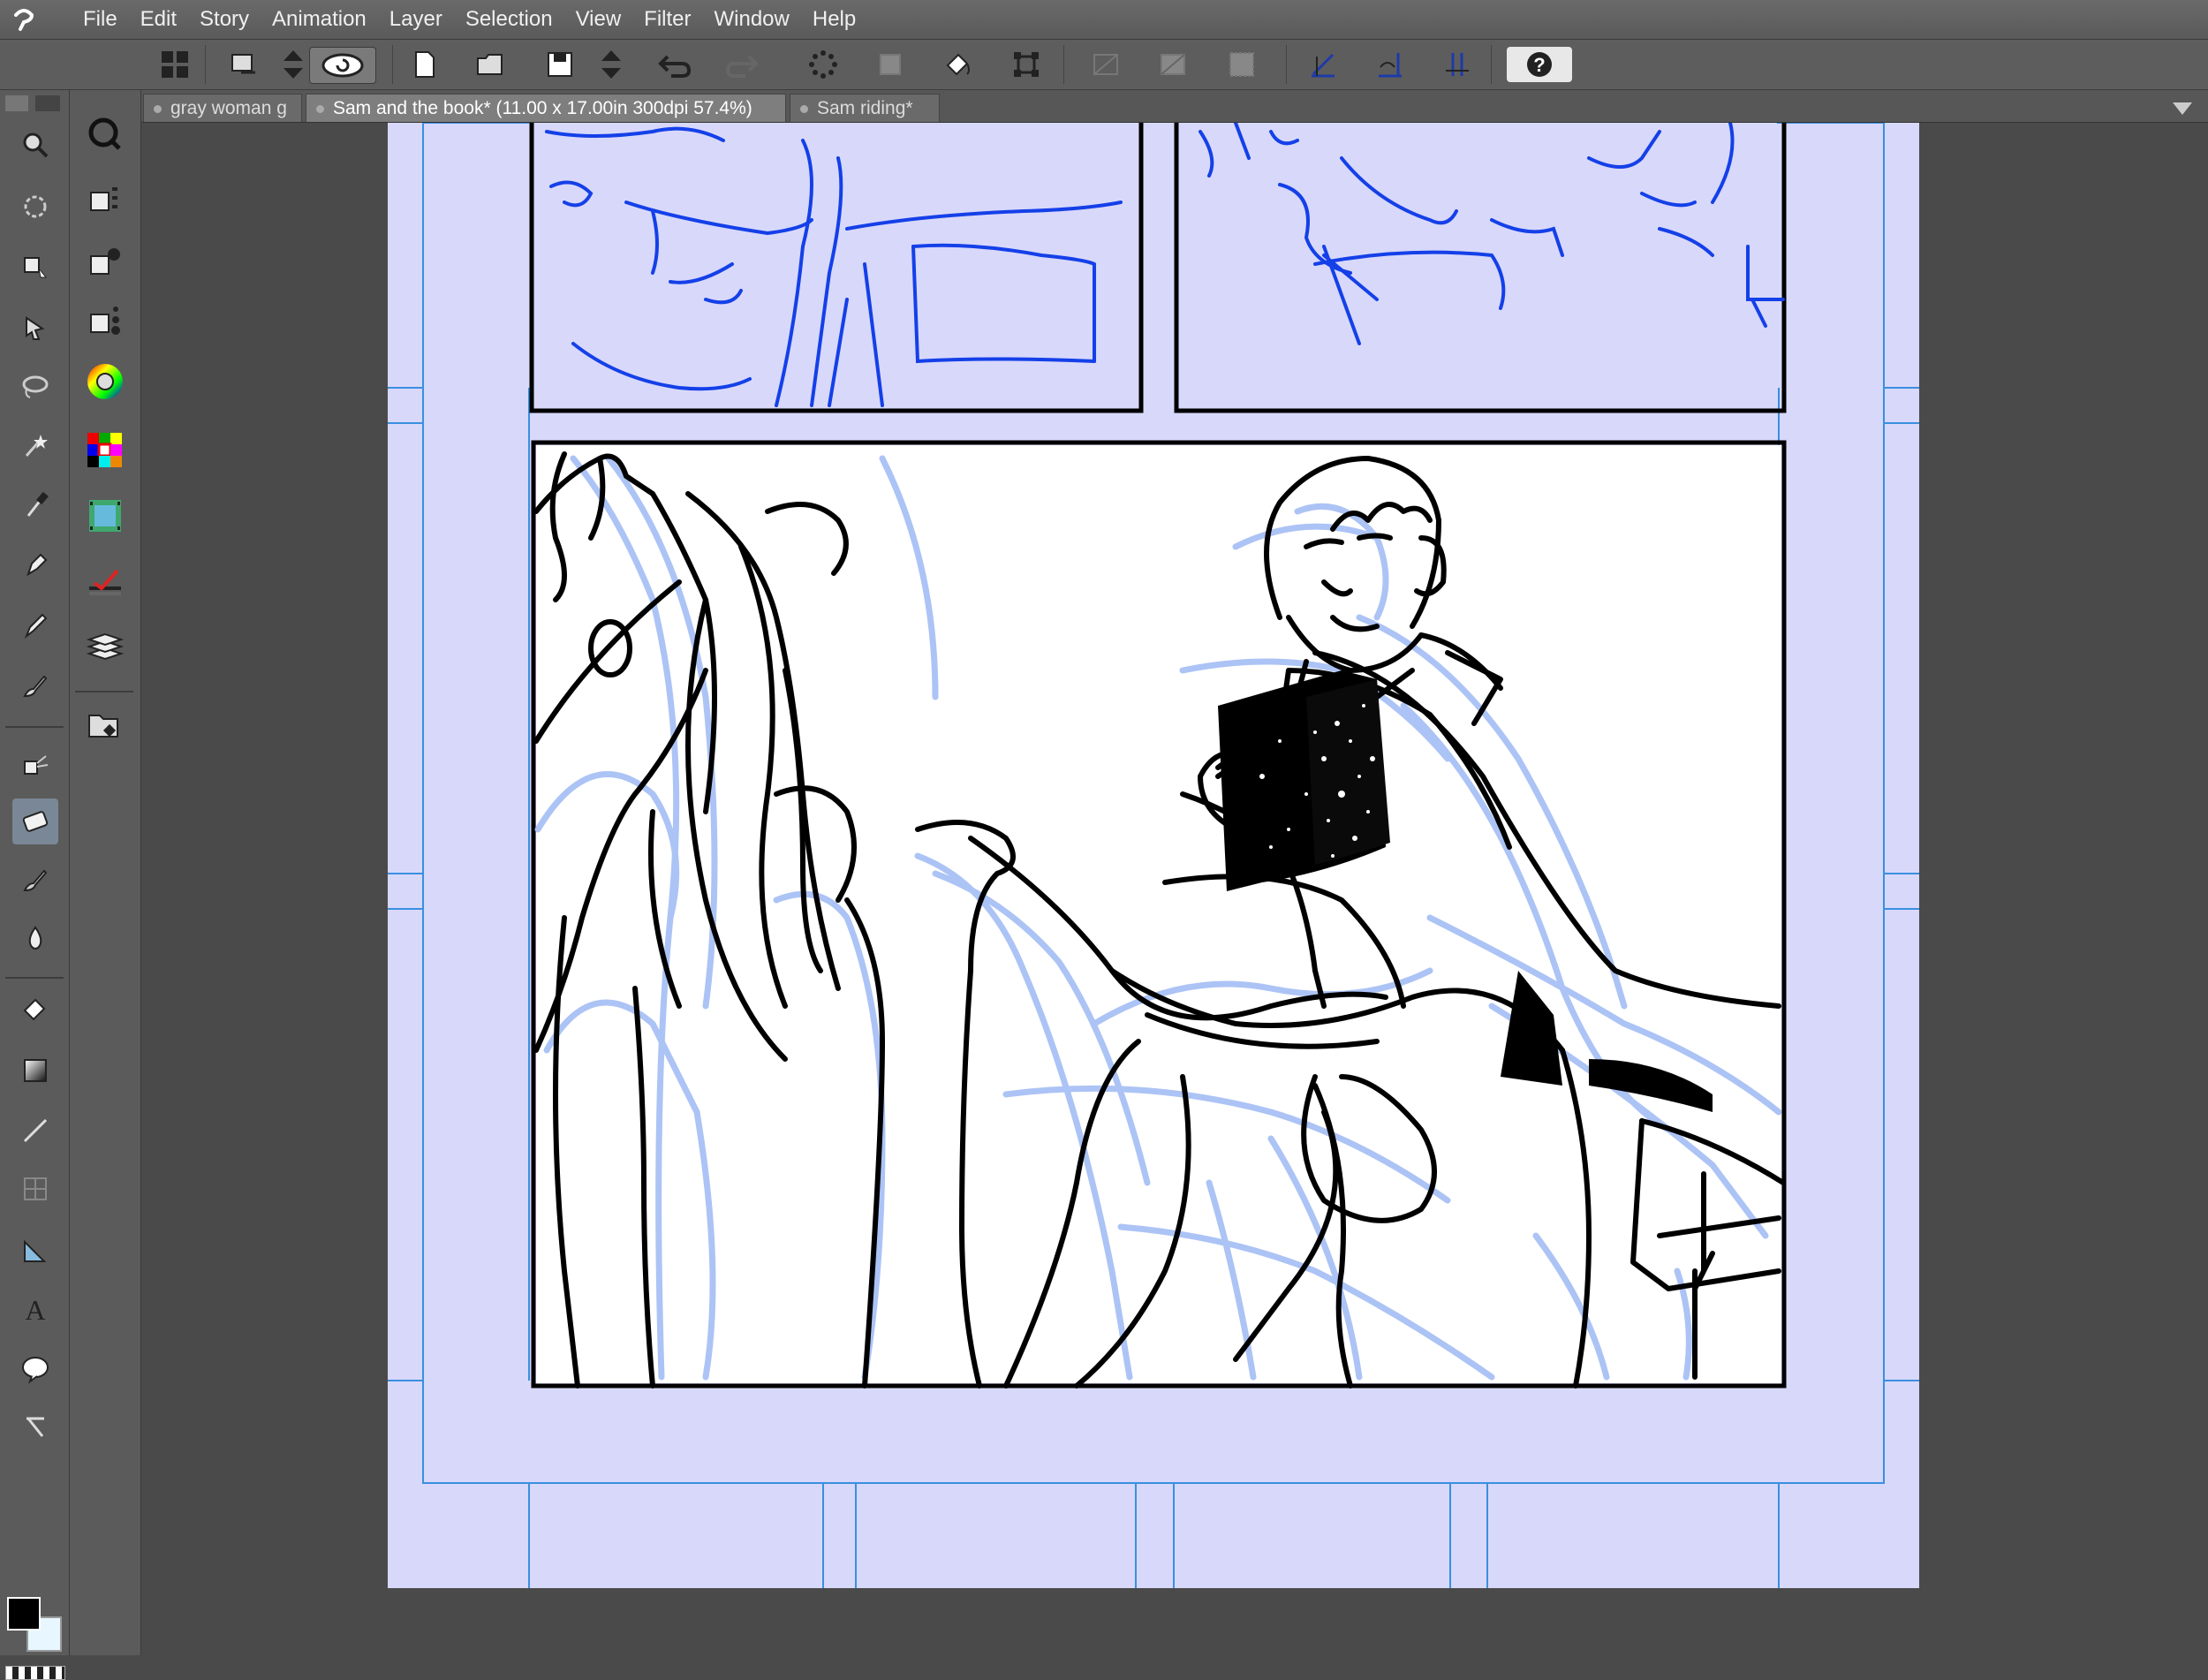  What do you see at coordinates (35, 1369) in the screenshot?
I see `balloon-icon` at bounding box center [35, 1369].